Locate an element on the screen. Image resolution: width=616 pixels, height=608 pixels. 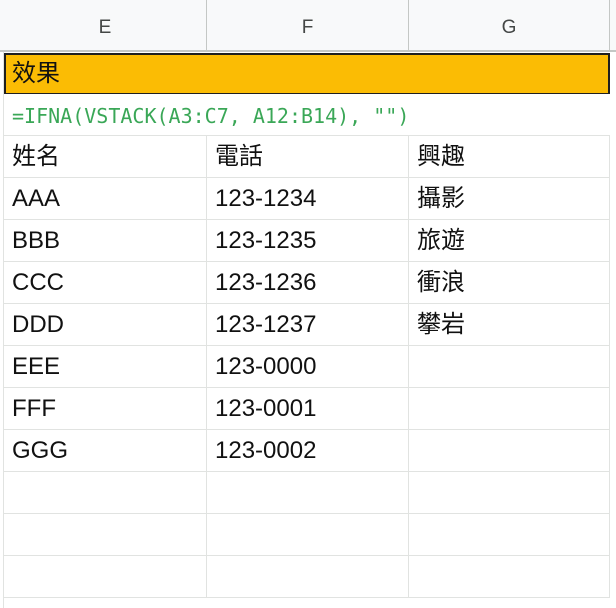
table-row: BBB 123-1235 旅遊 is located at coordinates (308, 241).